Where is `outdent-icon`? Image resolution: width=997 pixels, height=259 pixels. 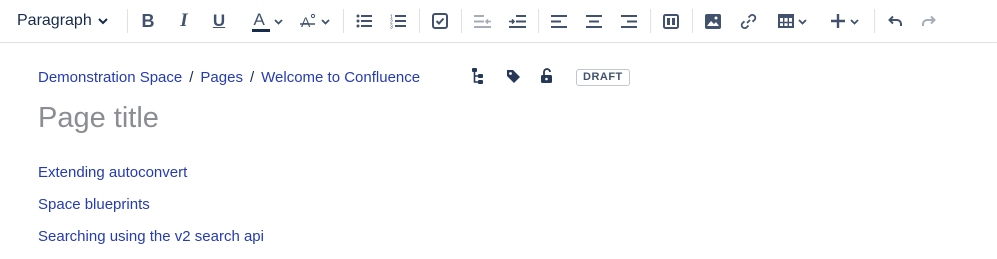
outdent-icon is located at coordinates (482, 21).